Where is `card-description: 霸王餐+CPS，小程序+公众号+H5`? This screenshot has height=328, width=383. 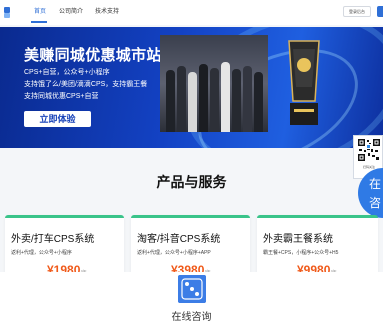
card-description: 霸王餐+CPS，小程序+公众号+H5 is located at coordinates (301, 253).